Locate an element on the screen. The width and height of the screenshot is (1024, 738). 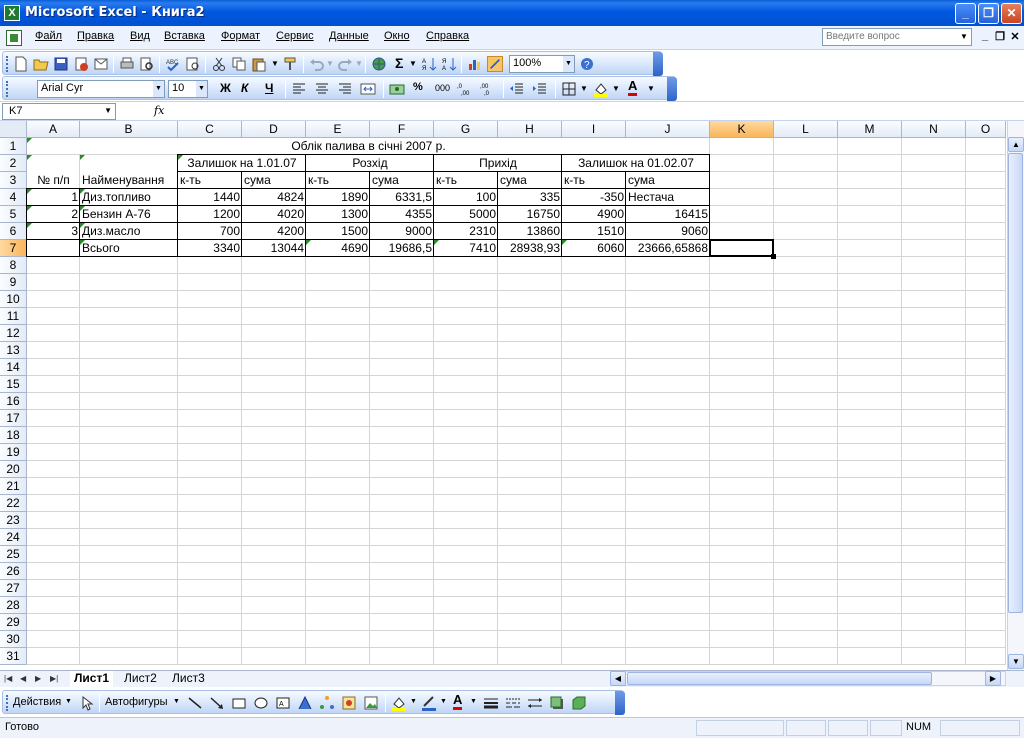
wordart-icon is located at coordinates (305, 703).